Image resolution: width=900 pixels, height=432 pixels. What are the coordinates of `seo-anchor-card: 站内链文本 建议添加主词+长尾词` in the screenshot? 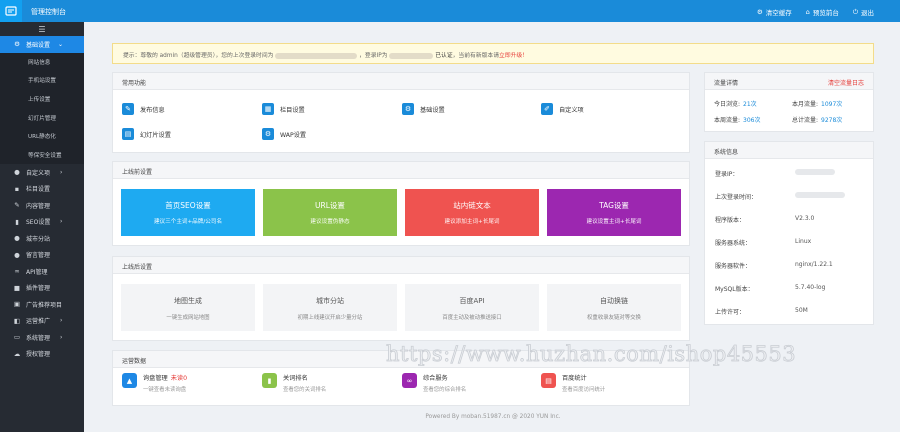 It's located at (472, 212).